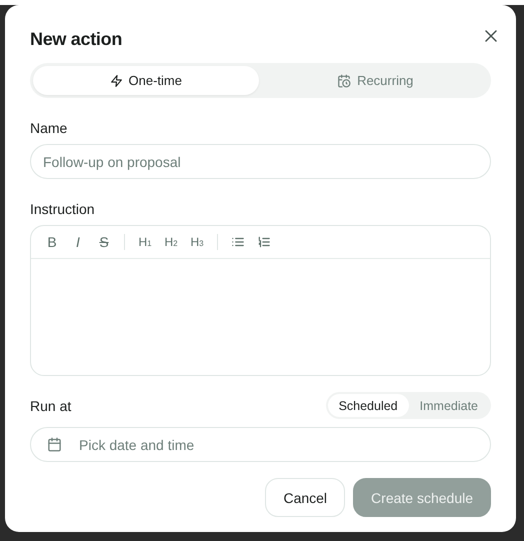 Image resolution: width=524 pixels, height=541 pixels. Describe the element at coordinates (63, 209) in the screenshot. I see `field-label: Instruction` at that location.